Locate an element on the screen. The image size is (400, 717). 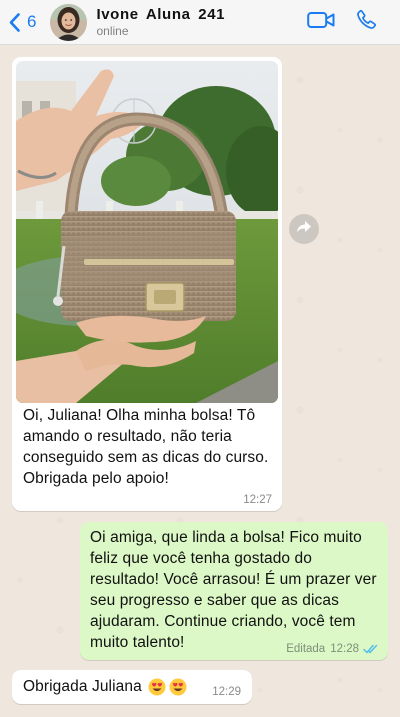
back-button: 6 is located at coordinates (22, 22).